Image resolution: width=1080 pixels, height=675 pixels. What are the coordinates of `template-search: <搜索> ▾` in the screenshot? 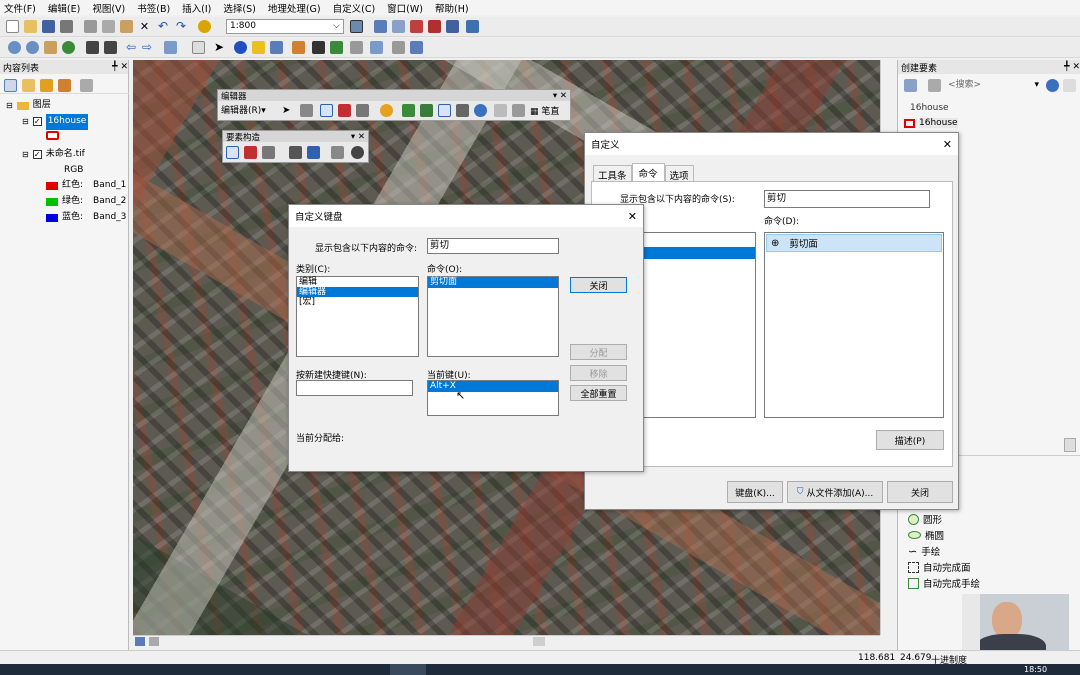 It's located at (993, 85).